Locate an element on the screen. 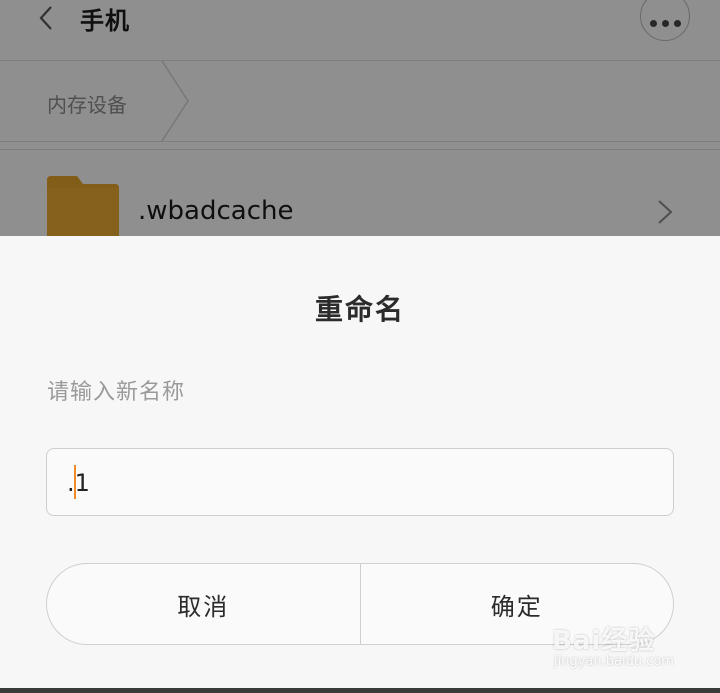  watermark-url: jingyan.baidu.com is located at coordinates (614, 661).